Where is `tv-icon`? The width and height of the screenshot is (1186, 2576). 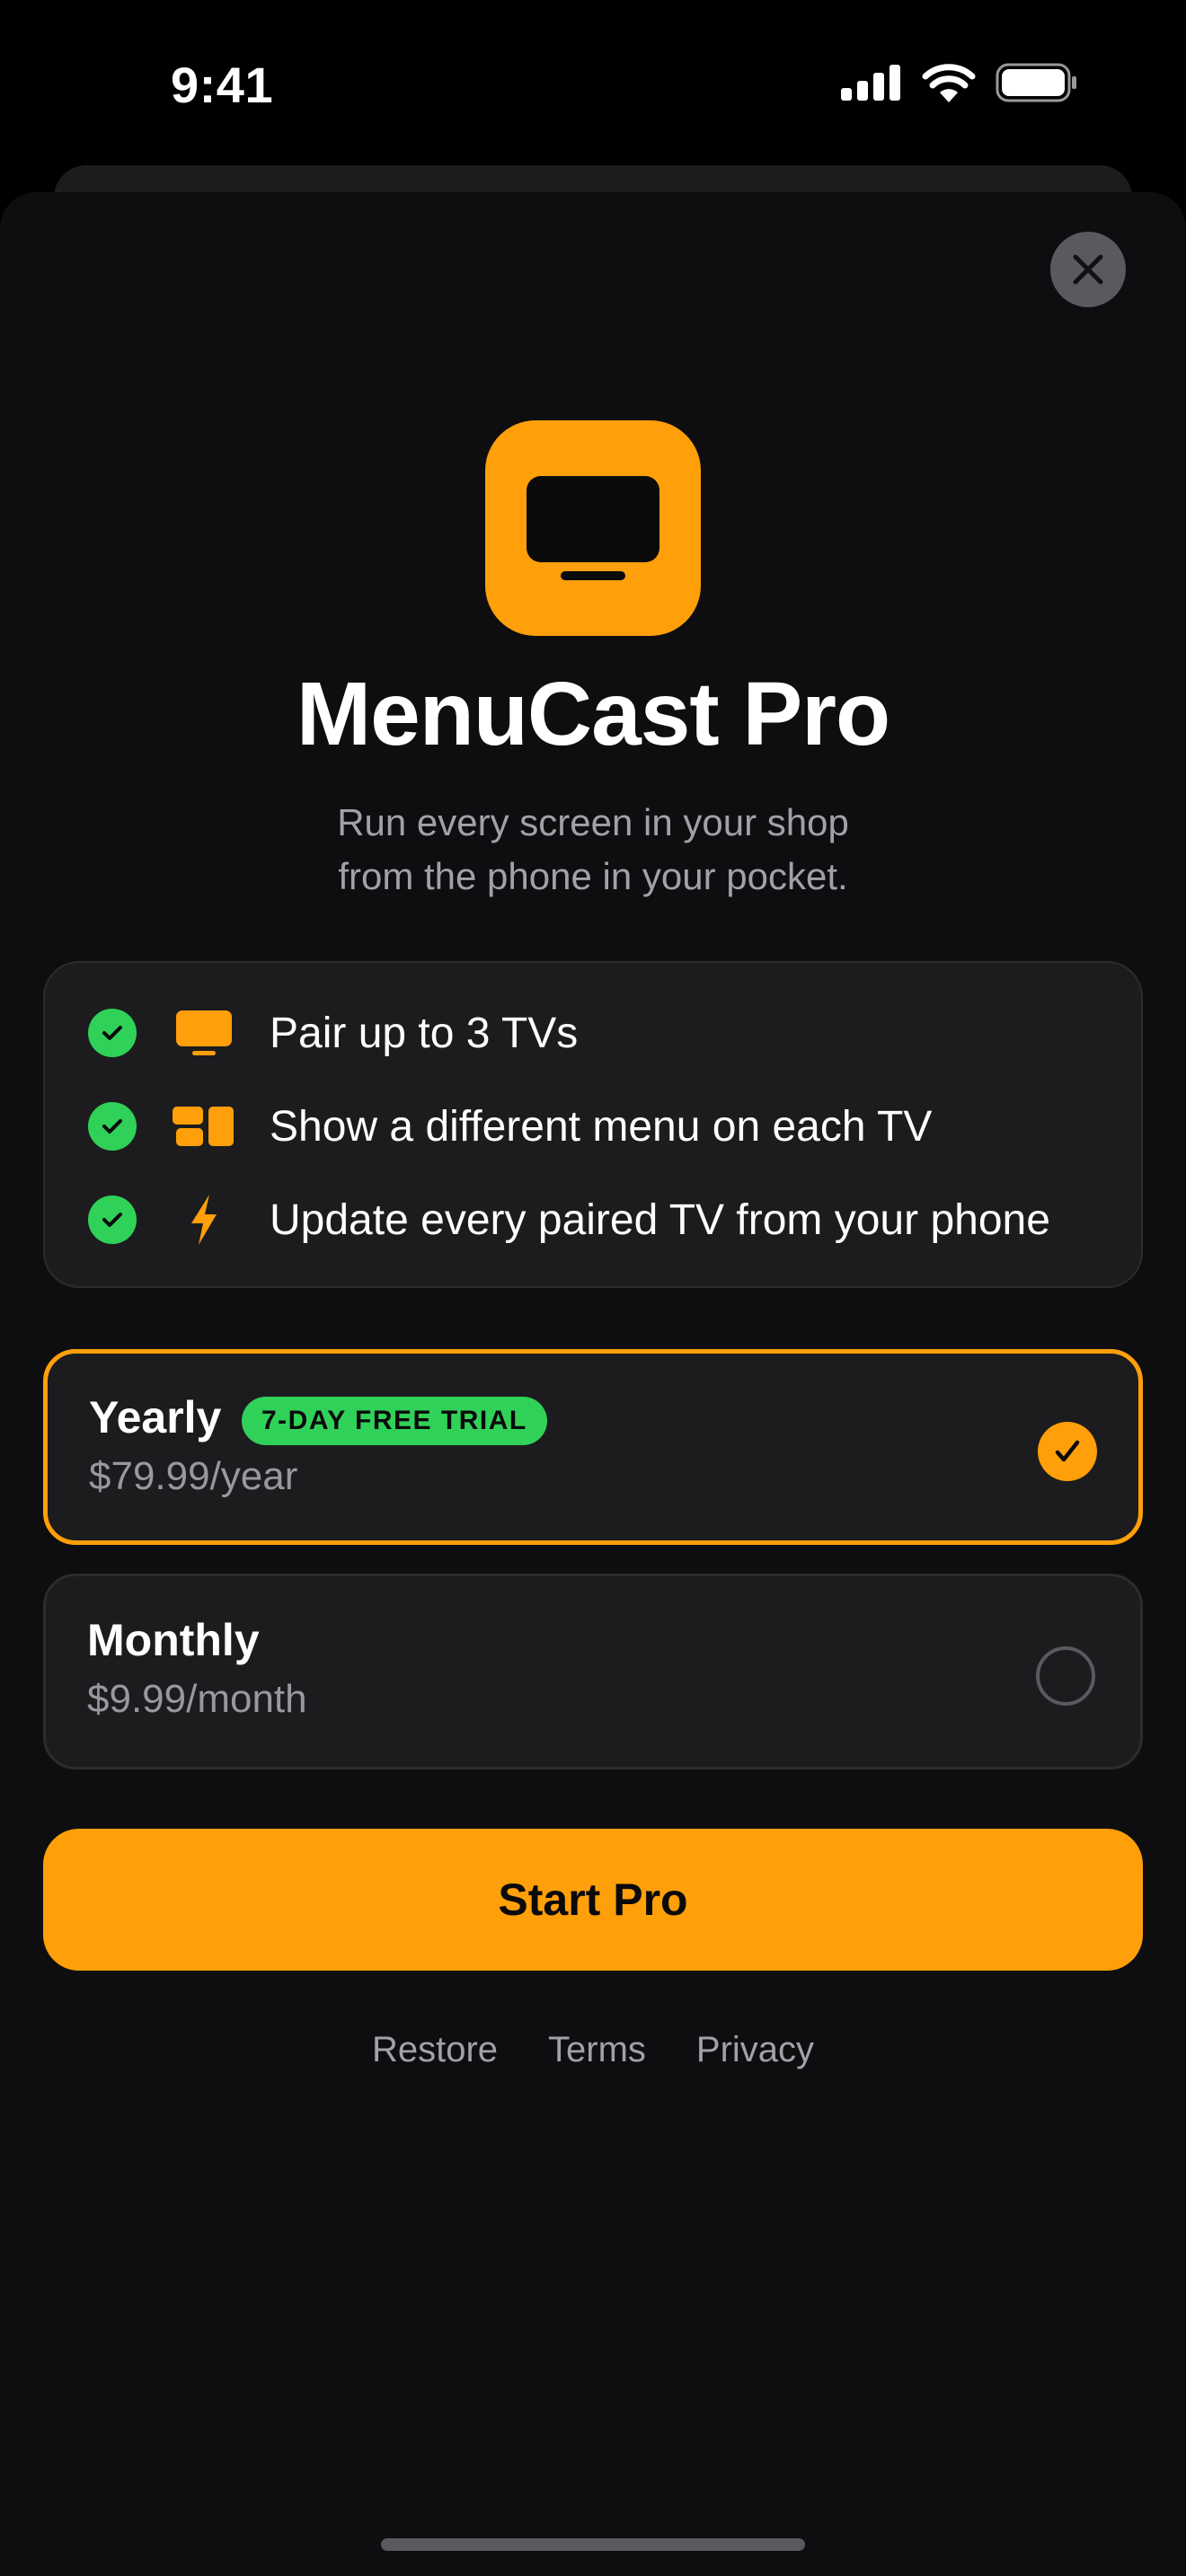
tv-icon is located at coordinates (204, 1033).